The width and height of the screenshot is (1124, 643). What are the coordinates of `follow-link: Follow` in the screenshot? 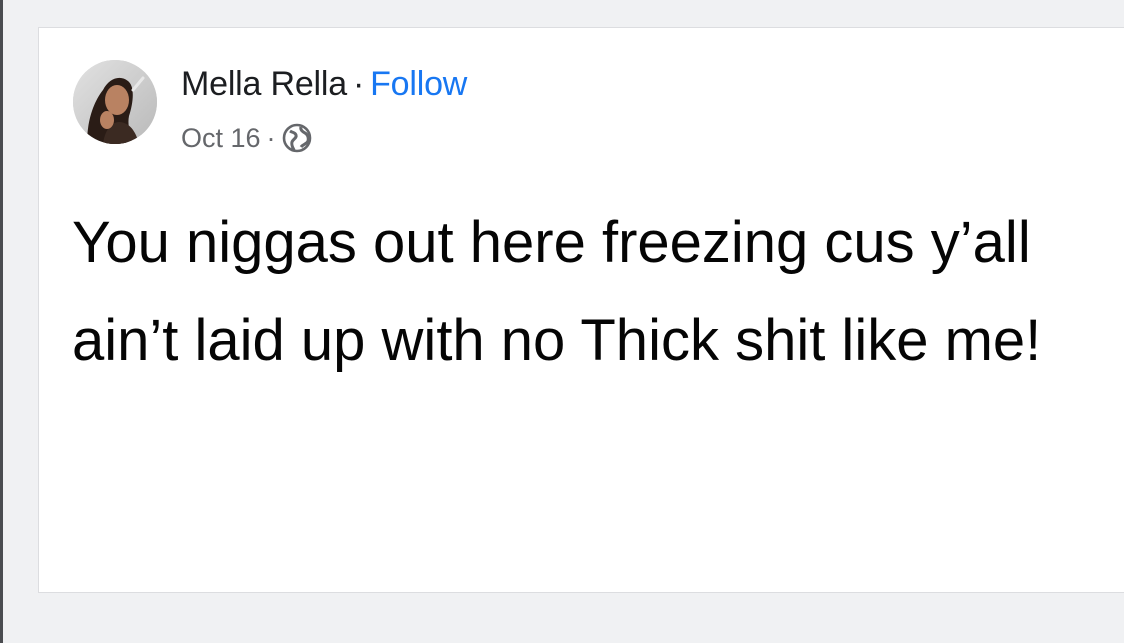 It's located at (418, 84).